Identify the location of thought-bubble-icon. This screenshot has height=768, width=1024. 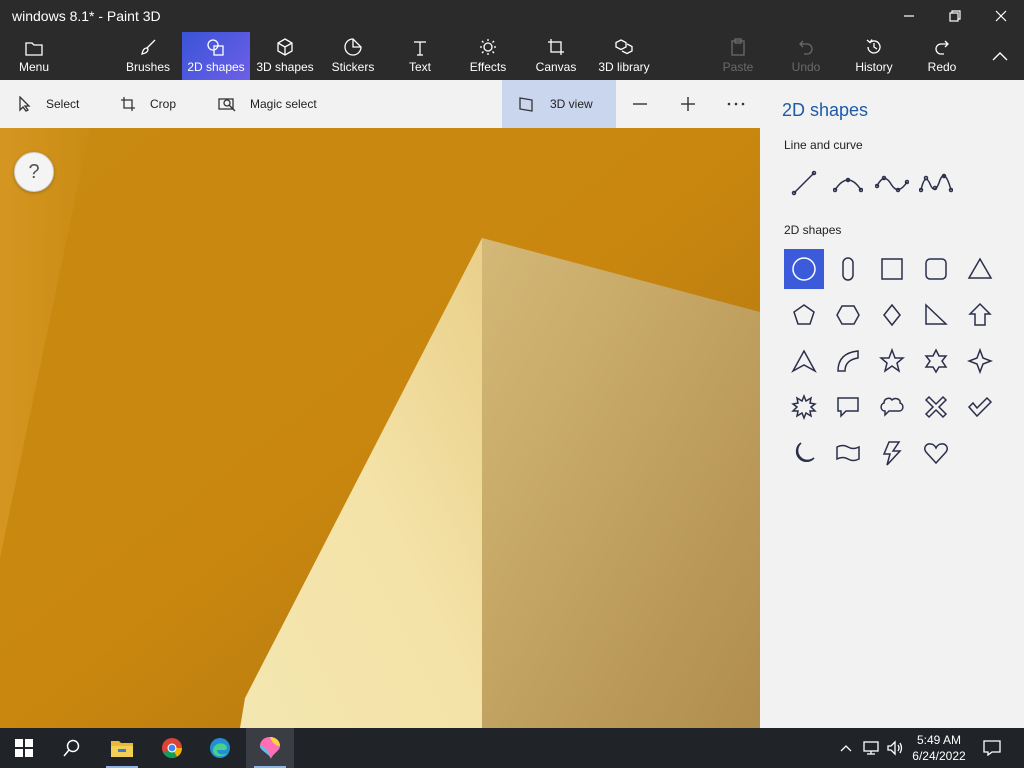
(892, 407).